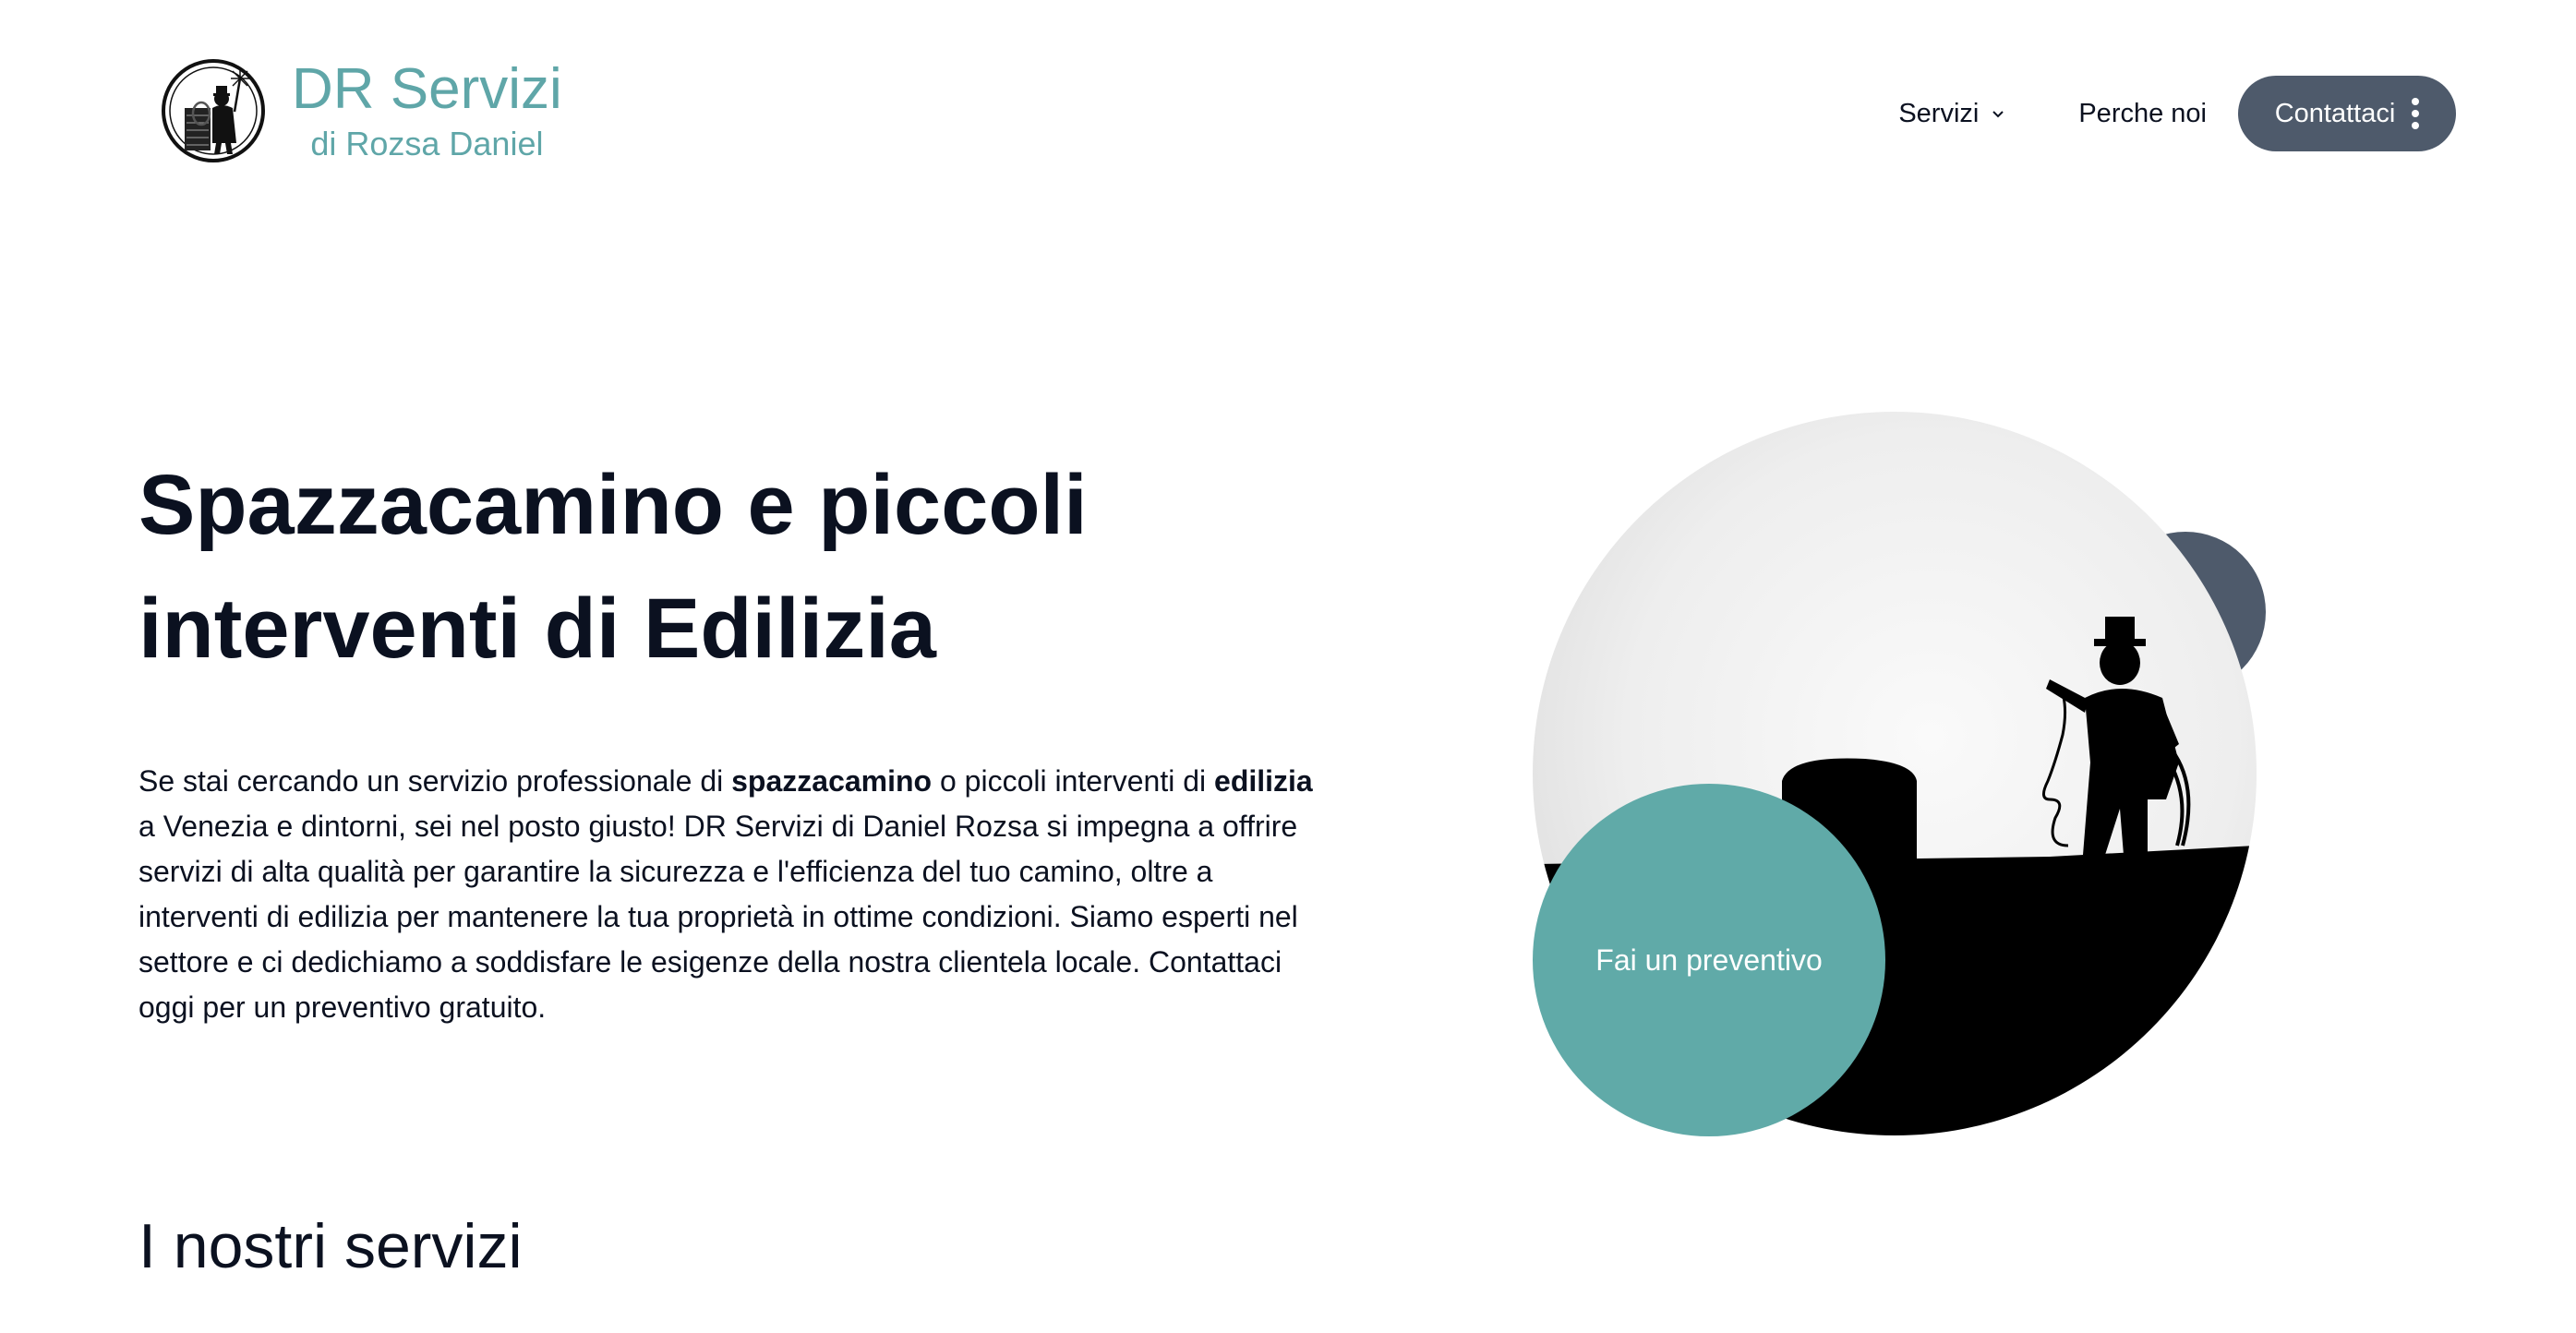  Describe the element at coordinates (330, 1246) in the screenshot. I see `services-section-title: I nostri servizi` at that location.